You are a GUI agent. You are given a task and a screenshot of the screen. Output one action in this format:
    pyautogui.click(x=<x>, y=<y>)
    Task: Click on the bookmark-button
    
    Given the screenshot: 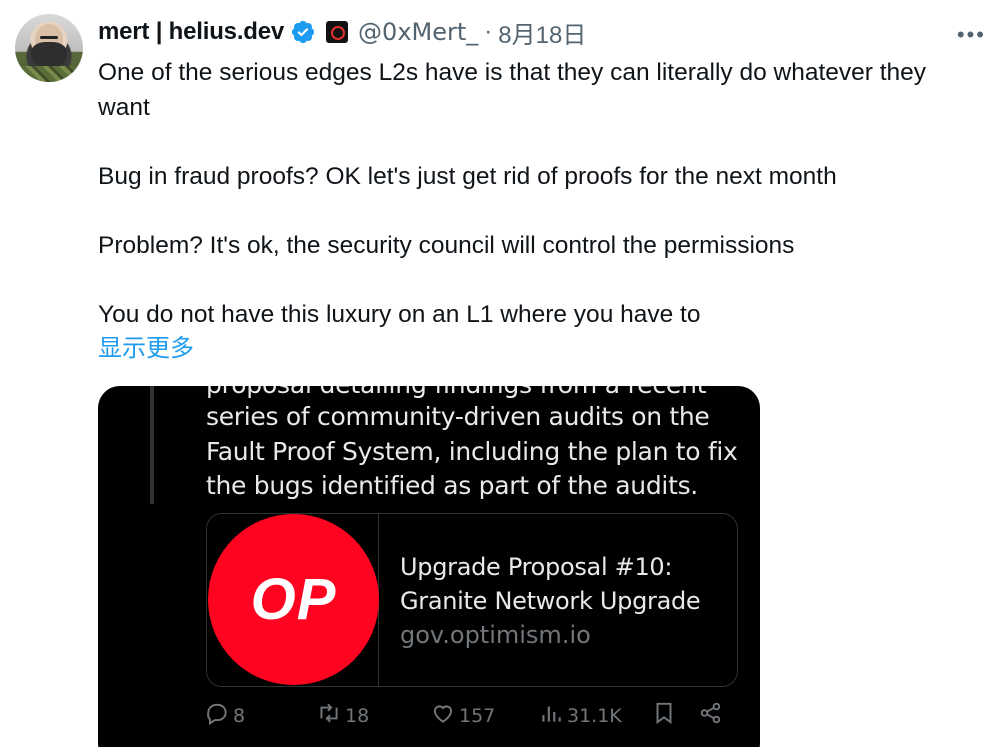 What is the action you would take?
    pyautogui.click(x=665, y=715)
    